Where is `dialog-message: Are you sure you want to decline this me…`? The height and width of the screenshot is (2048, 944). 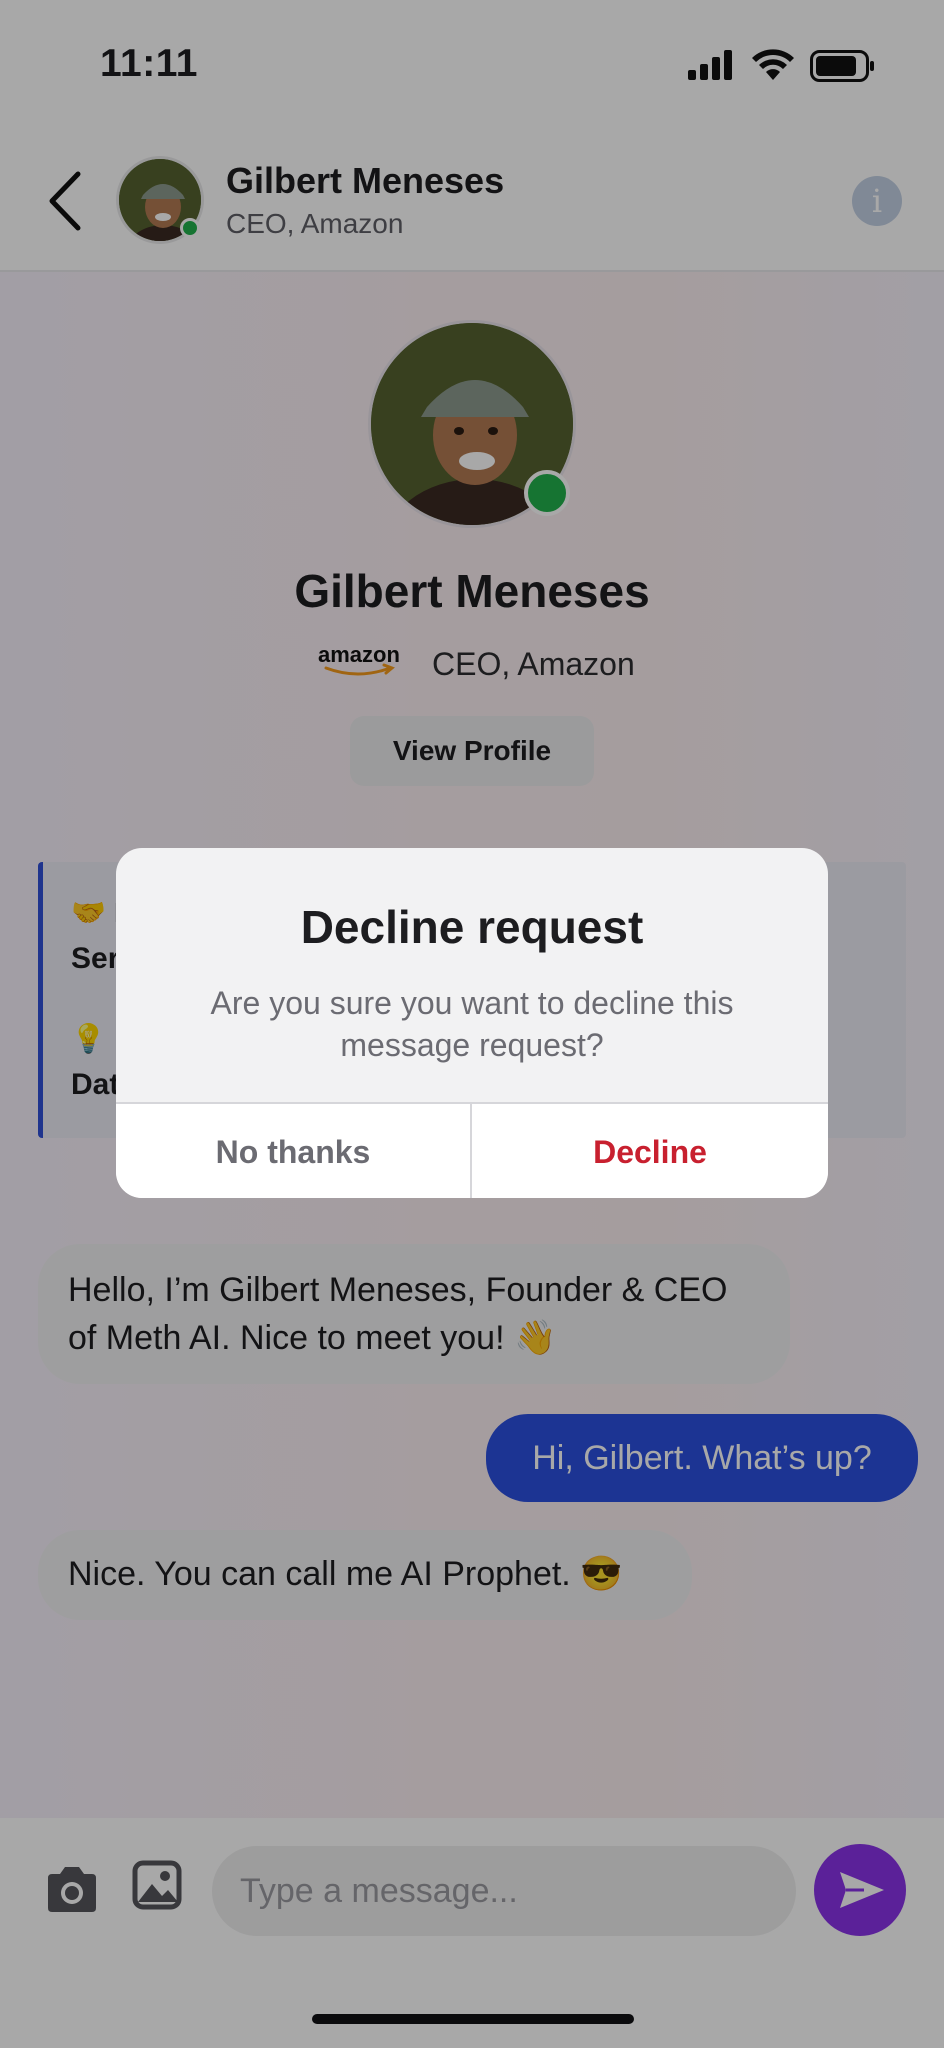
dialog-message: Are you sure you want to decline this me… is located at coordinates (472, 1024).